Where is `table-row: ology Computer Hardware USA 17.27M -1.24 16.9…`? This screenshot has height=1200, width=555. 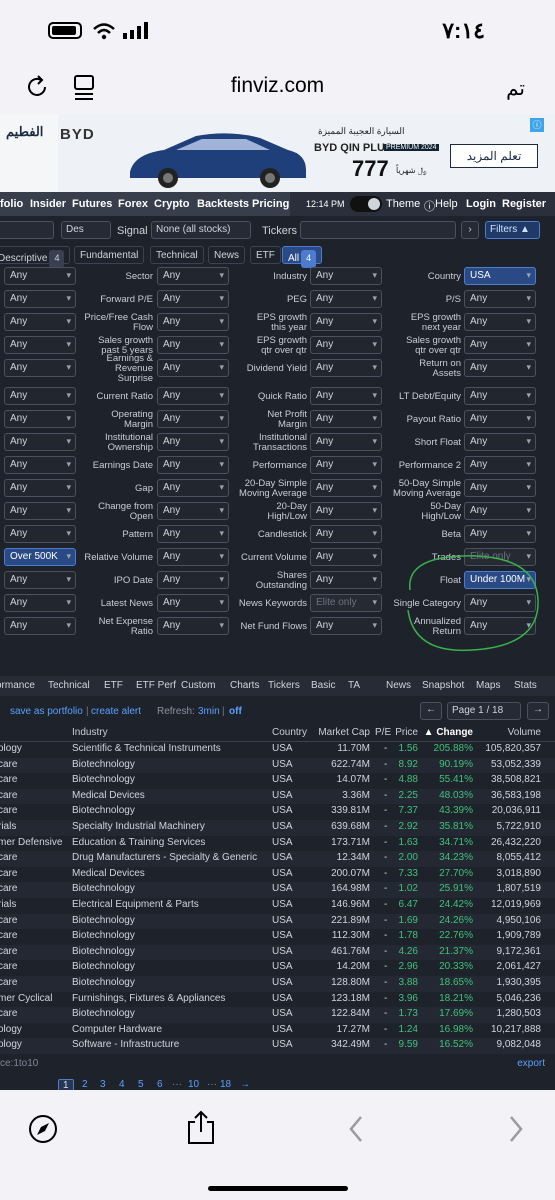 table-row: ology Computer Hardware USA 17.27M -1.24 16.9… is located at coordinates (277, 1031).